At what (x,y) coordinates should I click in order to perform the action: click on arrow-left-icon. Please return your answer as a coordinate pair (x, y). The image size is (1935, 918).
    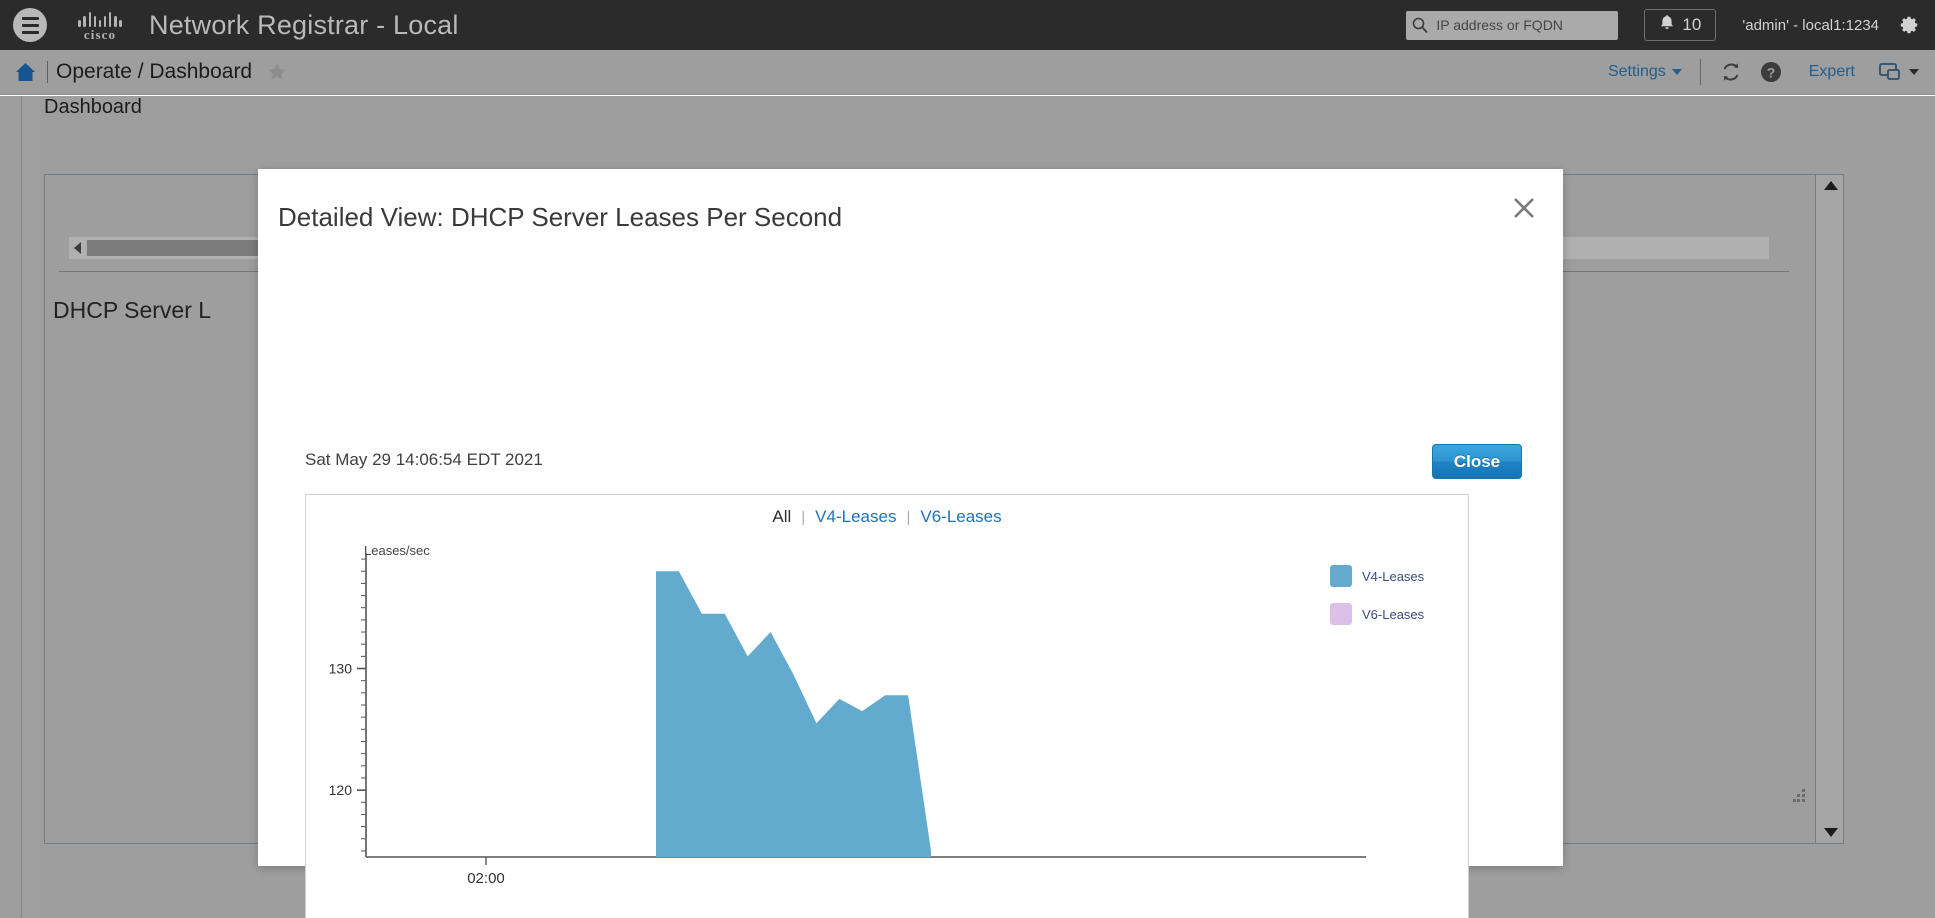
    Looking at the image, I should click on (77, 248).